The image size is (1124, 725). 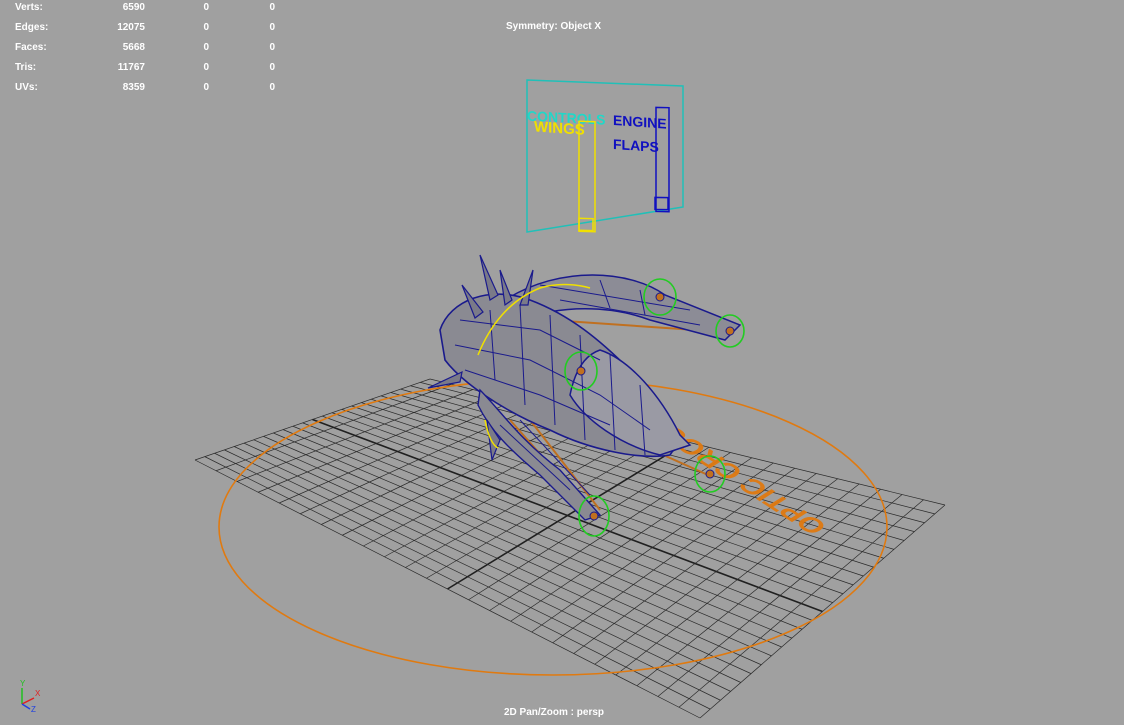 What do you see at coordinates (586, 224) in the screenshot?
I see `wings-slider-handle` at bounding box center [586, 224].